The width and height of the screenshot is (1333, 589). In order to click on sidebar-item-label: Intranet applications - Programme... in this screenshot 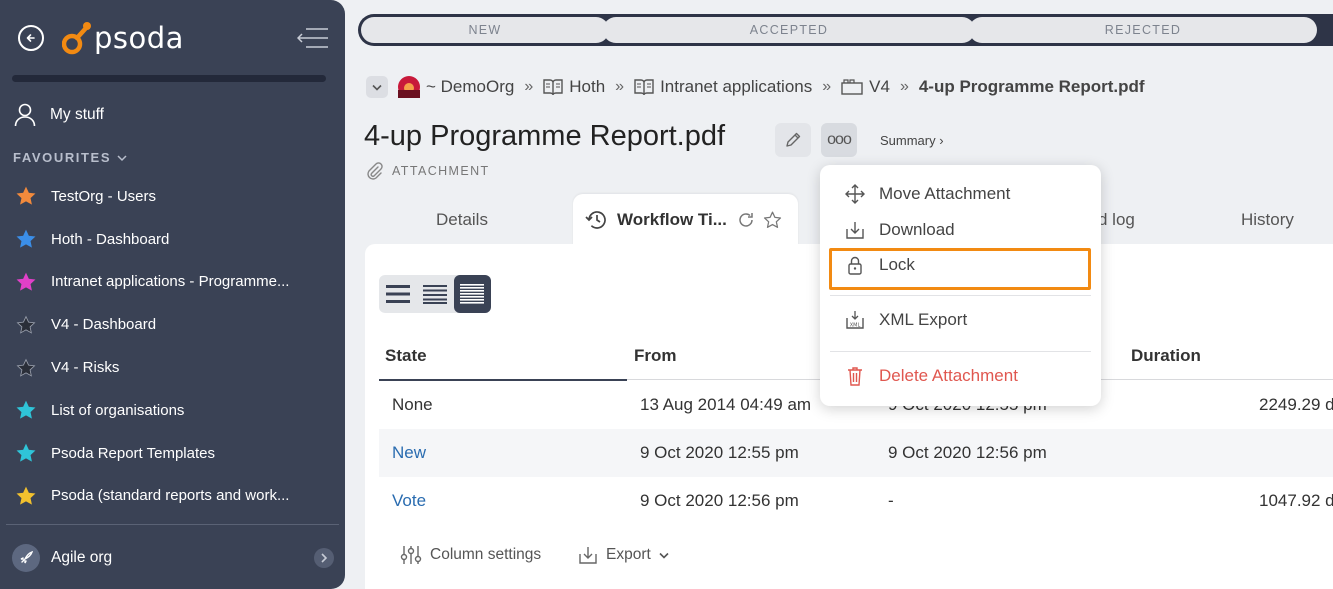, I will do `click(170, 282)`.